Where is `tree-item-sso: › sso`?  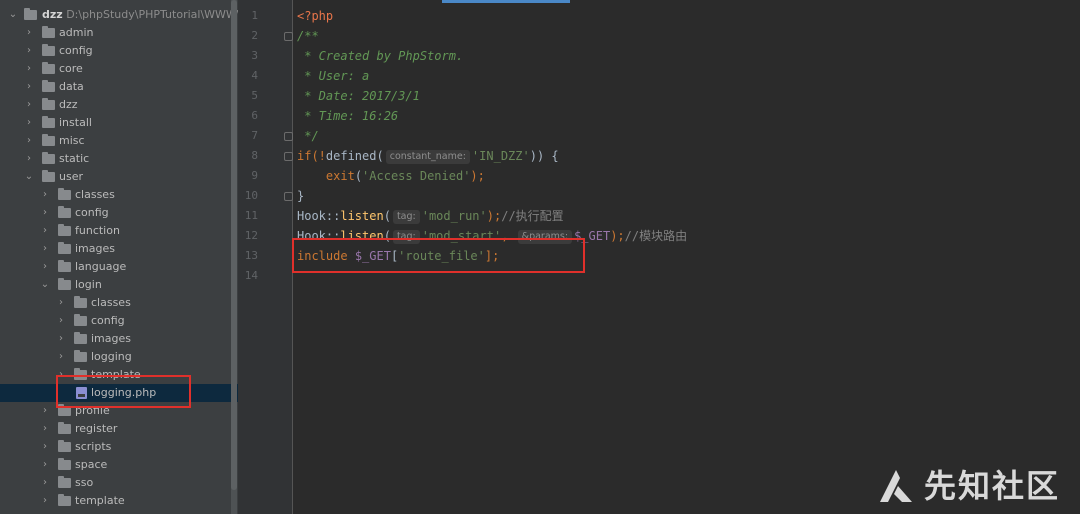 tree-item-sso: › sso is located at coordinates (119, 483).